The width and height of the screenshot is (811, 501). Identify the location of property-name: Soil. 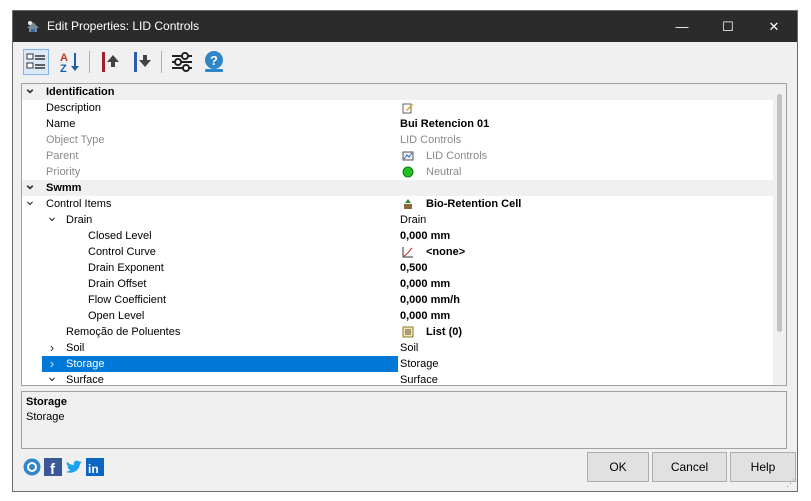
(75, 348).